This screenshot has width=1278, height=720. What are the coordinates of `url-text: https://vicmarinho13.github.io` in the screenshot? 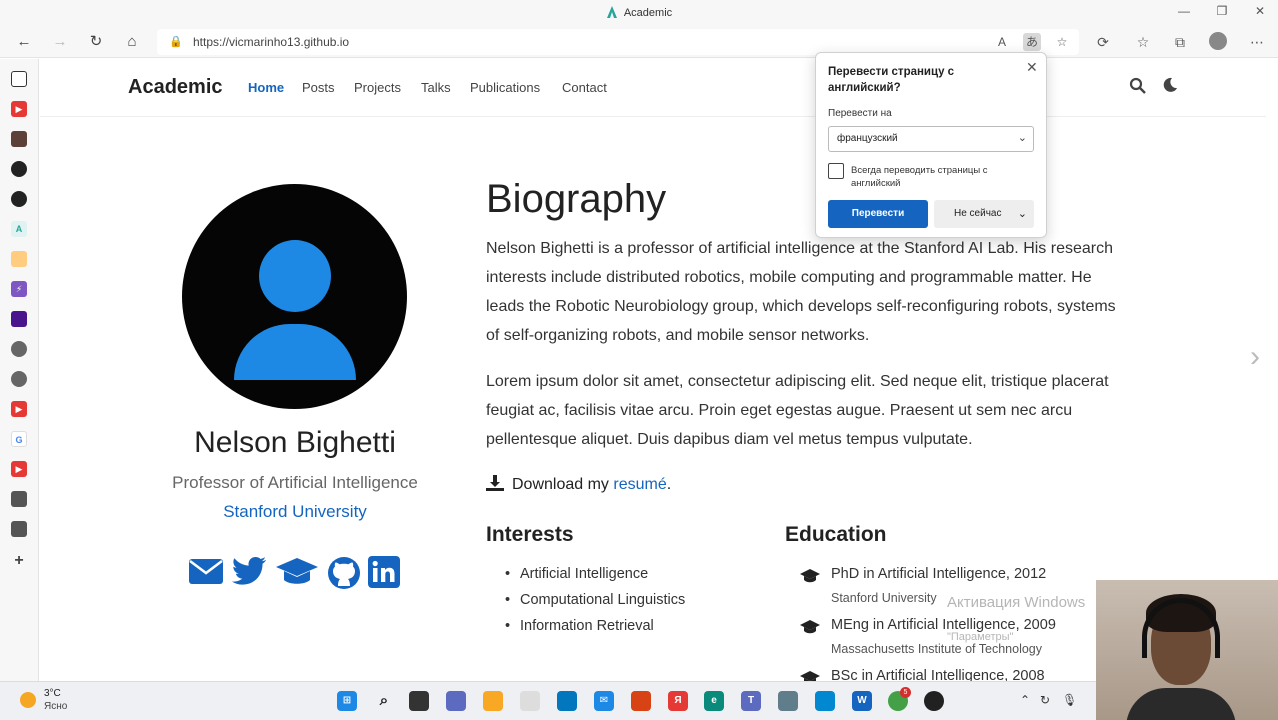 It's located at (271, 42).